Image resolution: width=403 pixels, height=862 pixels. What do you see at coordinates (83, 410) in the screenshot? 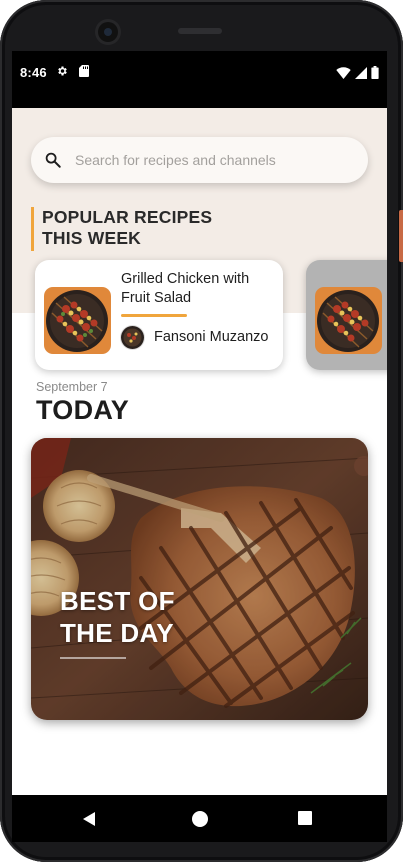
I see `today-heading: TODAY` at bounding box center [83, 410].